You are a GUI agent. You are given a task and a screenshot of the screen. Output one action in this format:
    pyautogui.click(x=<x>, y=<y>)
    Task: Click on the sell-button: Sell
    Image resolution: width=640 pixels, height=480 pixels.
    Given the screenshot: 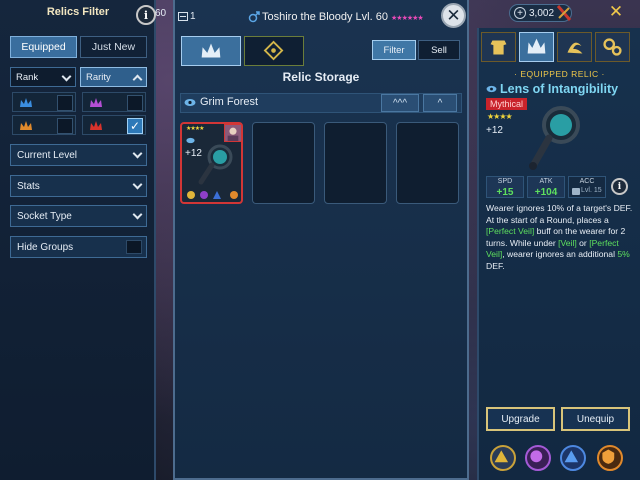 What is the action you would take?
    pyautogui.click(x=439, y=50)
    